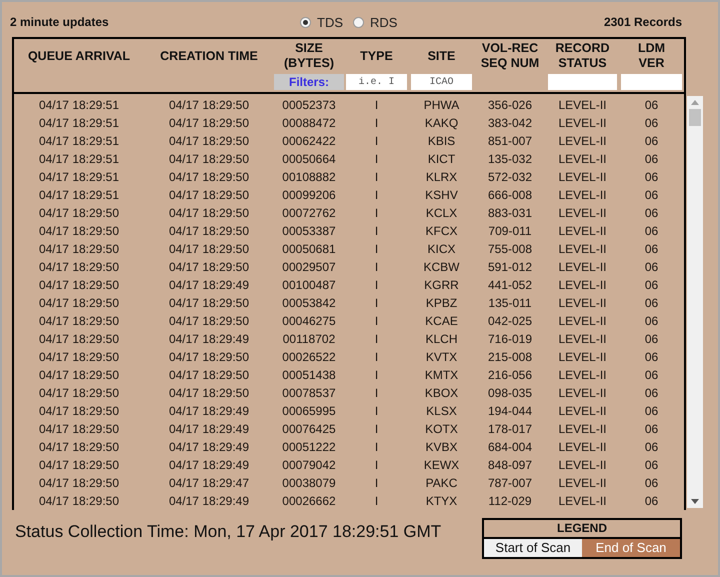  Describe the element at coordinates (309, 447) in the screenshot. I see `table-cell-text: 00051222` at that location.